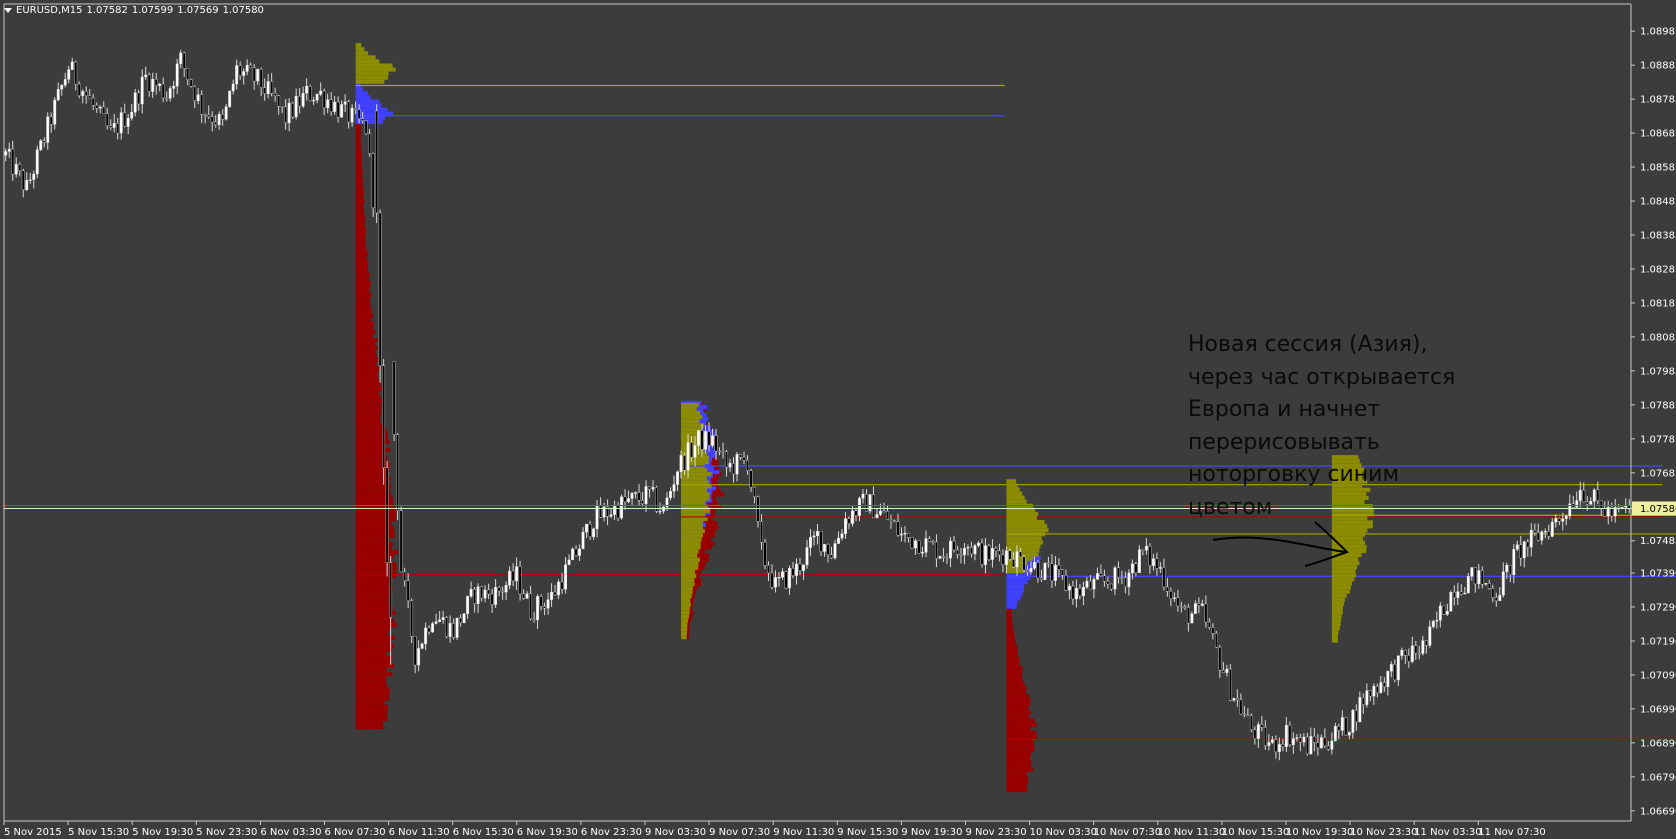 The height and width of the screenshot is (839, 1676). What do you see at coordinates (1658, 607) in the screenshot?
I see `y-tick-label: 1.07290` at bounding box center [1658, 607].